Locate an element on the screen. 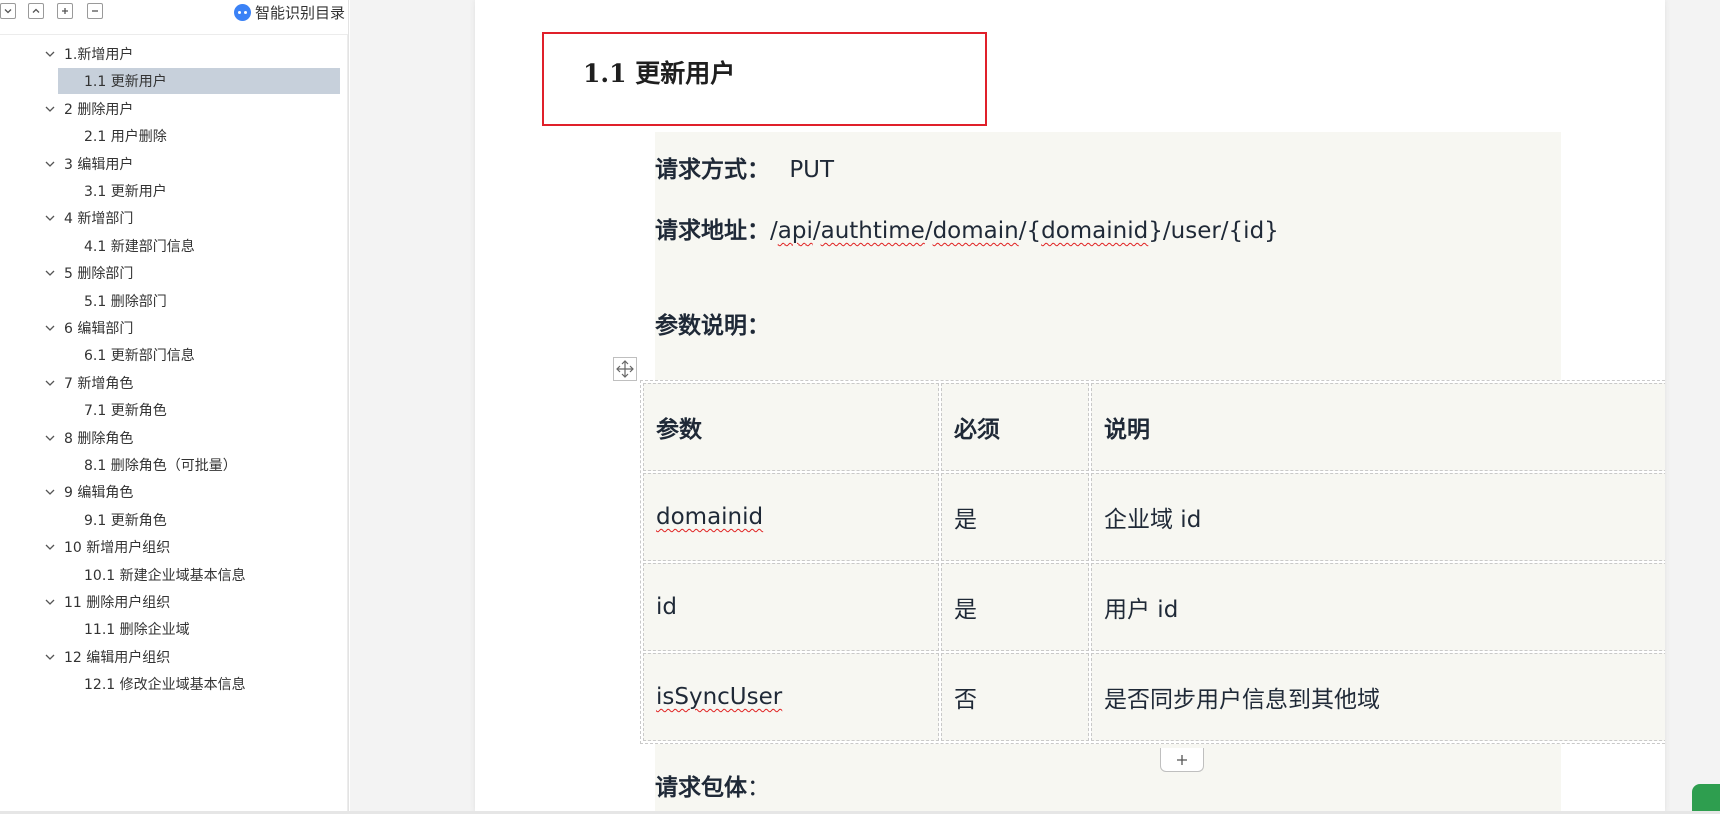 This screenshot has width=1720, height=814. spellcheck-word: domain is located at coordinates (975, 231).